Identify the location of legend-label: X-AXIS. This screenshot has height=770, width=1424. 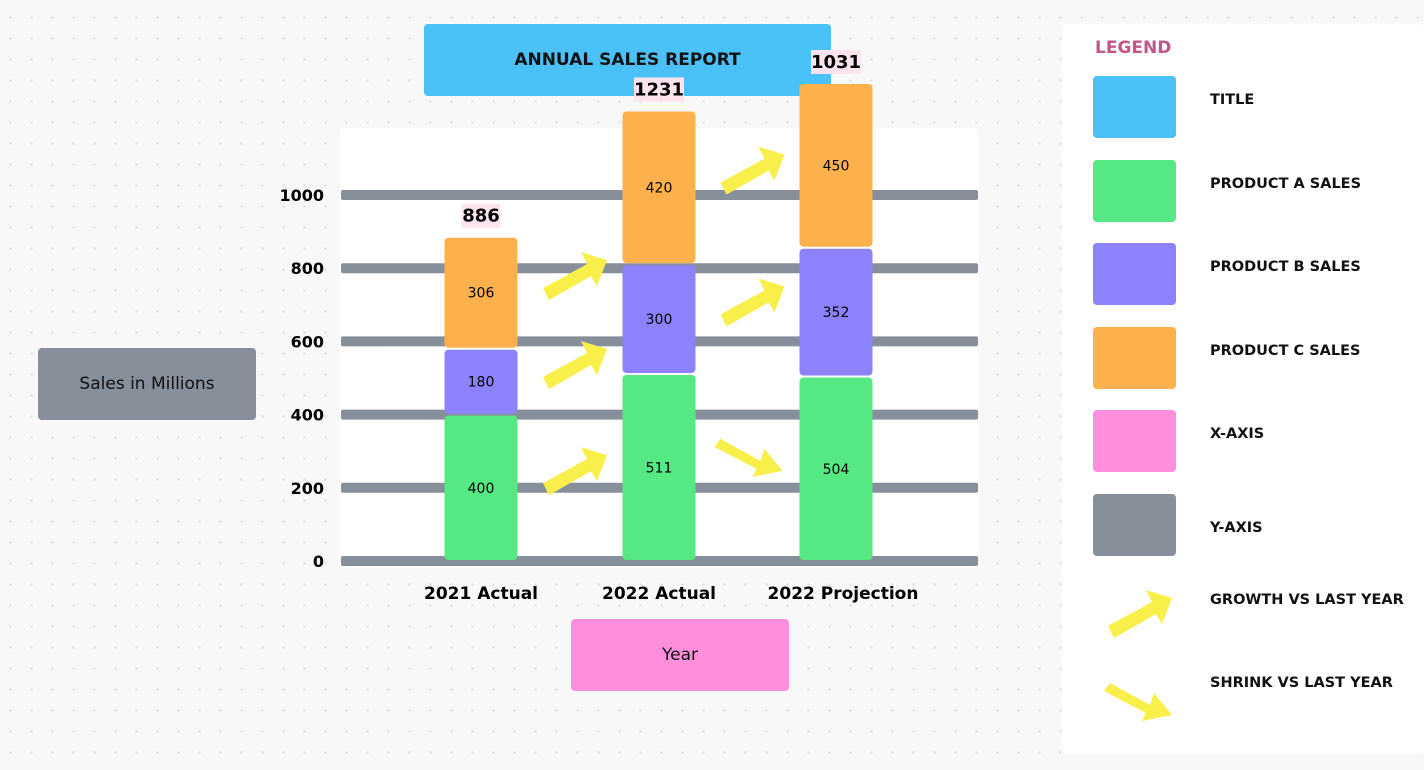
(1237, 434).